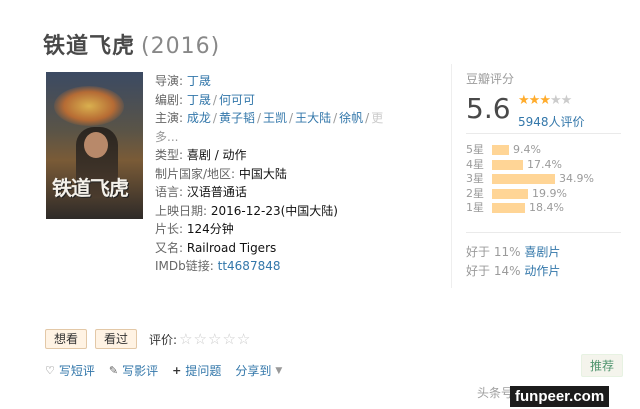 This screenshot has width=640, height=409. What do you see at coordinates (490, 79) in the screenshot?
I see `rating-title: 豆瓣评分` at bounding box center [490, 79].